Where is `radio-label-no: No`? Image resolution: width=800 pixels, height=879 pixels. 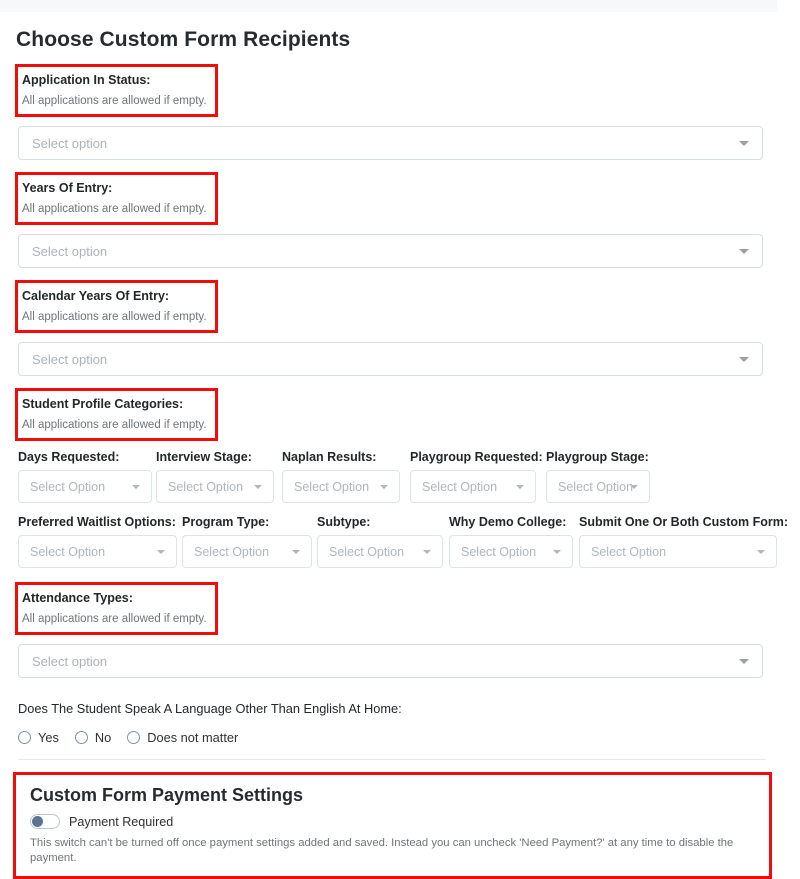 radio-label-no: No is located at coordinates (103, 737).